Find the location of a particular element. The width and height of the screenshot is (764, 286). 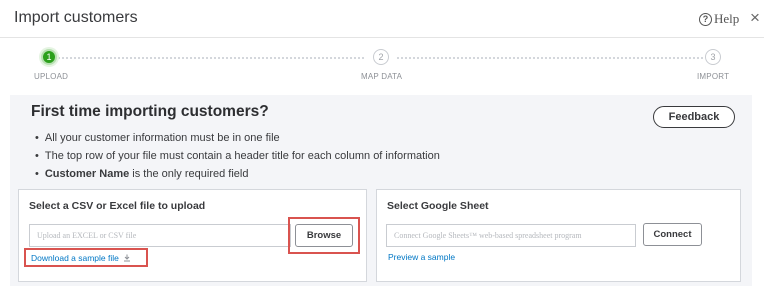

dialog-header: Import customers ? Help × is located at coordinates (382, 19).